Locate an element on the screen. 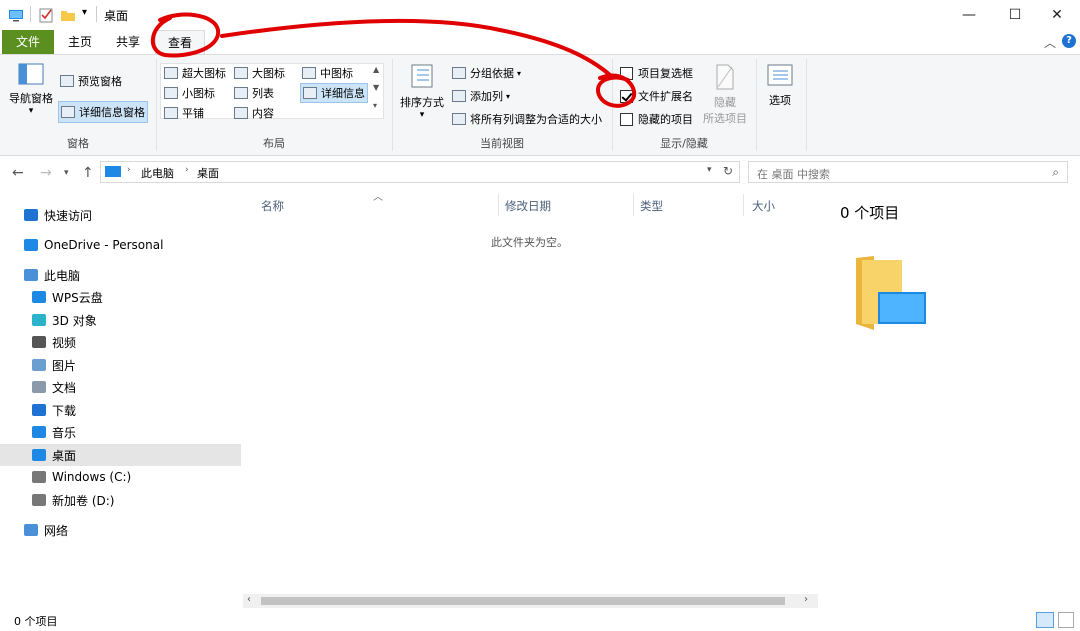 Image resolution: width=1080 pixels, height=631 pixels. horizontal-scrollbar: ‹ › is located at coordinates (530, 601).